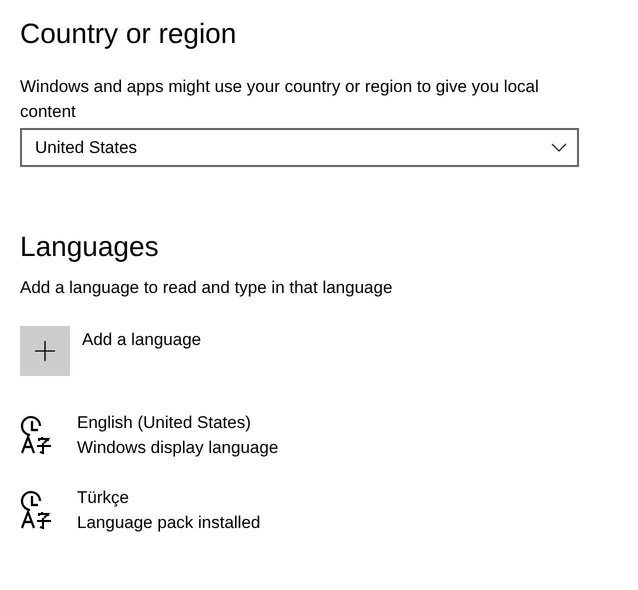 The image size is (638, 590). What do you see at coordinates (142, 340) in the screenshot?
I see `add-language-link: Add a language` at bounding box center [142, 340].